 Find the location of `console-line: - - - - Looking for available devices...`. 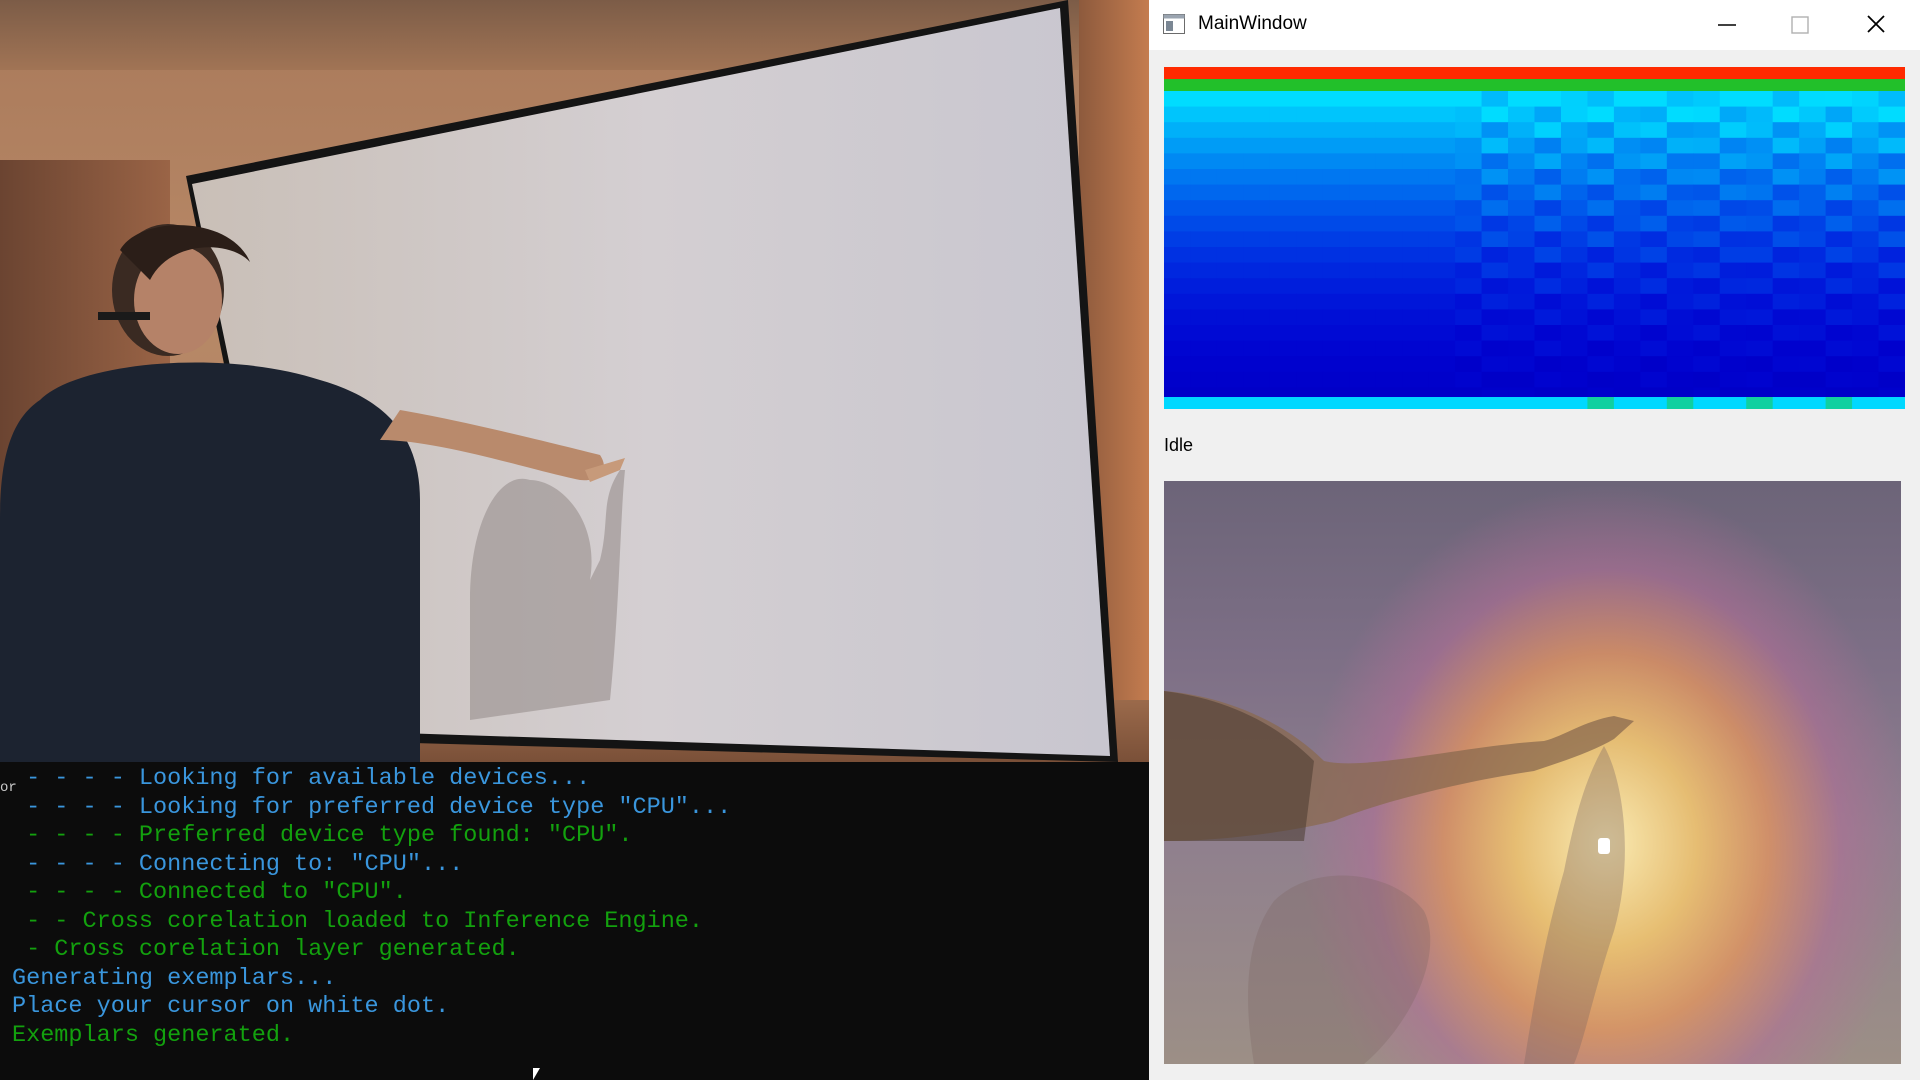

console-line: - - - - Looking for available devices... is located at coordinates (301, 778).